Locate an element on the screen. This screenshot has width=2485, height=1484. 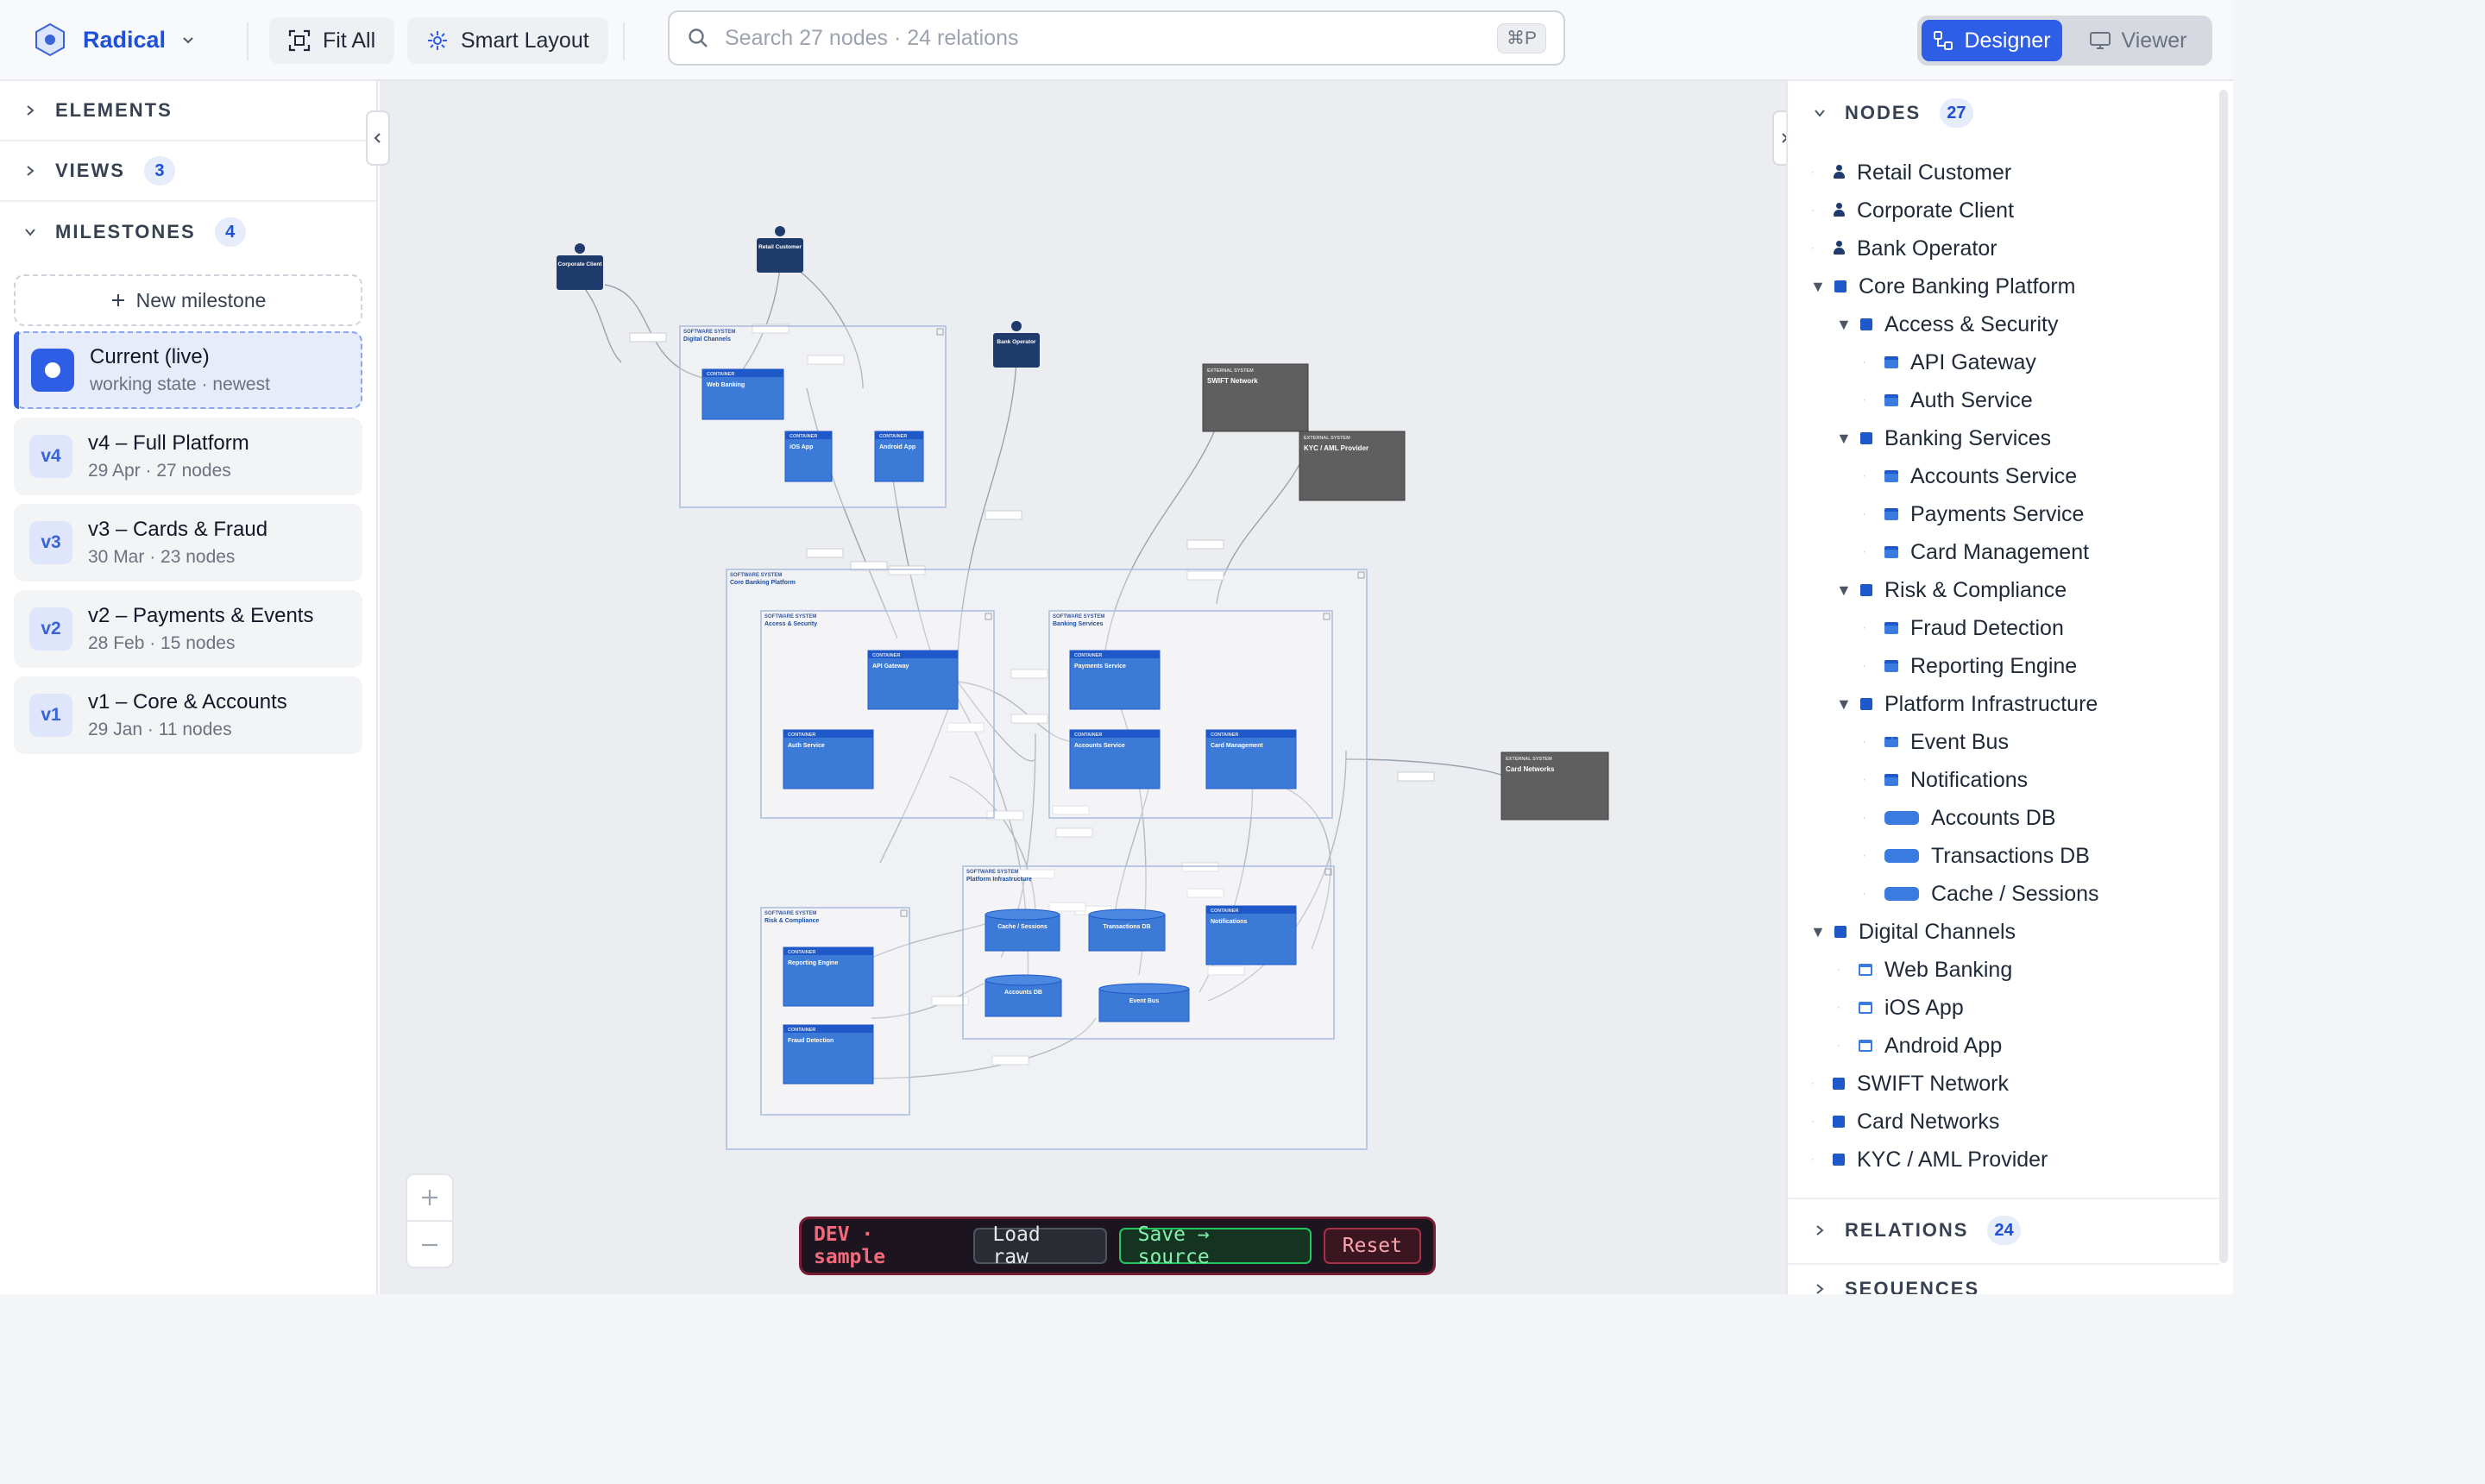
milestone-item: v4 v4 – Full Platform 29 Apr · 27 nodes is located at coordinates (188, 456).